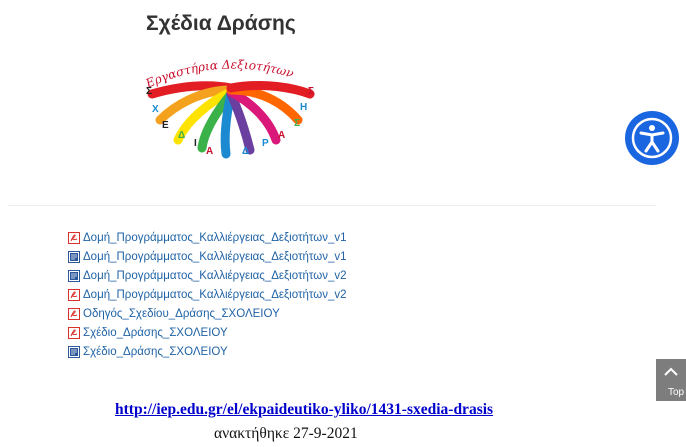  Describe the element at coordinates (671, 380) in the screenshot. I see `back-to-top-button: Top` at that location.